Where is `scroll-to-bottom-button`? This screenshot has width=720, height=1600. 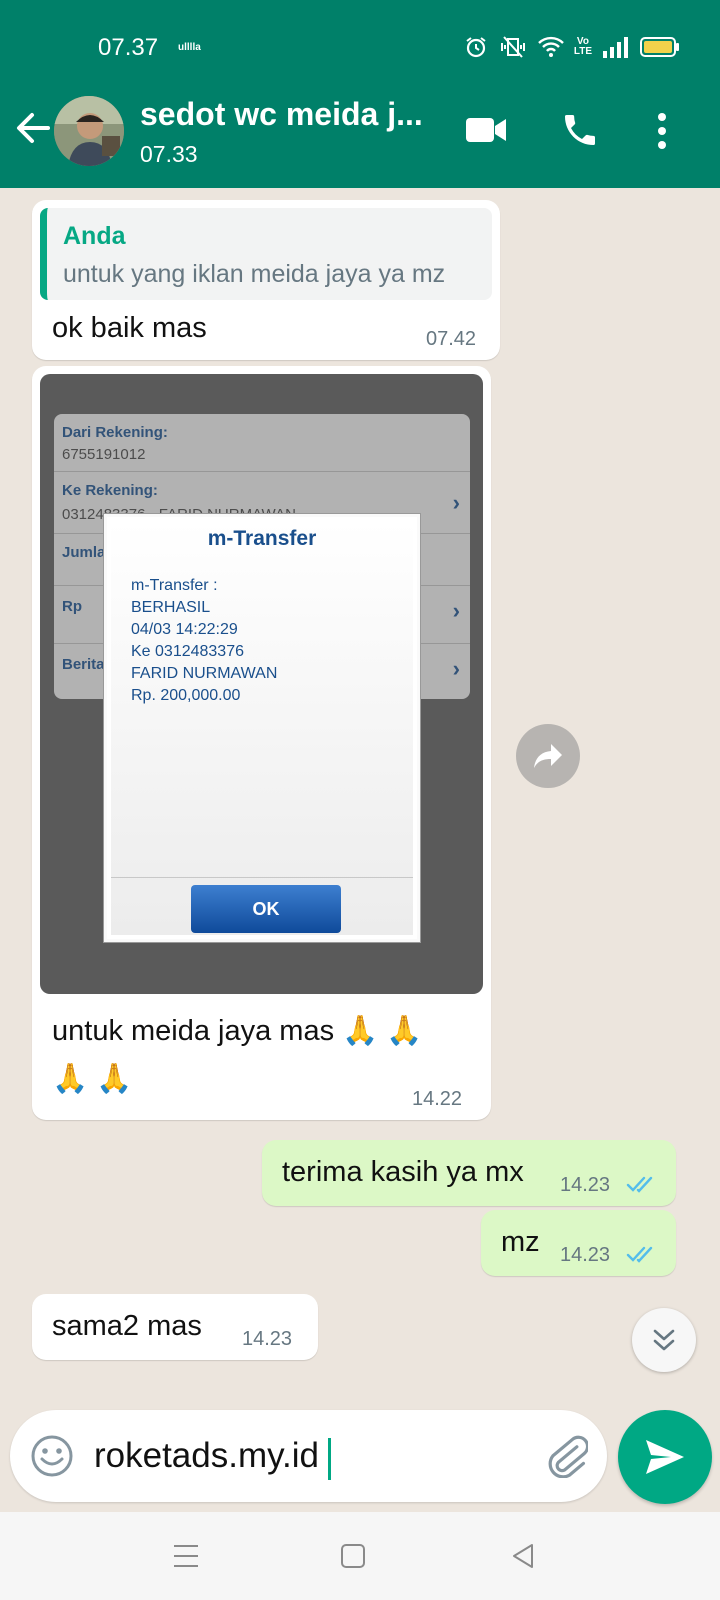 scroll-to-bottom-button is located at coordinates (664, 1340).